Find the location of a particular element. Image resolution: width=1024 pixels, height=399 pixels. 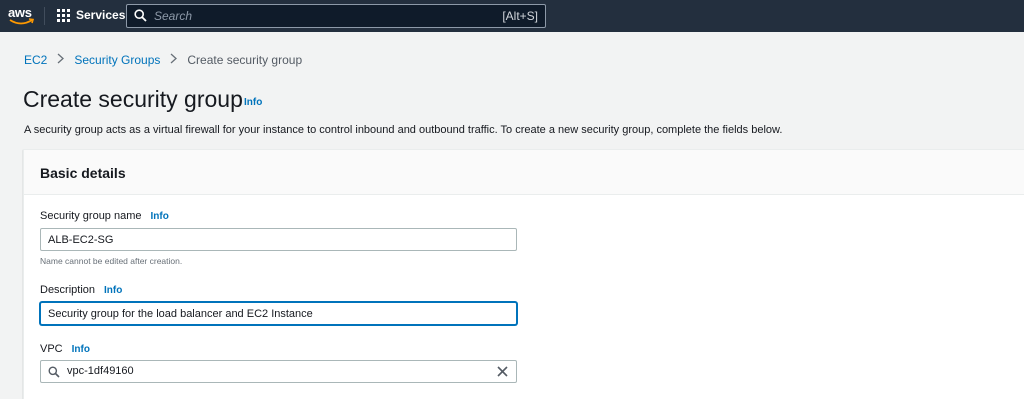

description-label-text: Description is located at coordinates (68, 290).